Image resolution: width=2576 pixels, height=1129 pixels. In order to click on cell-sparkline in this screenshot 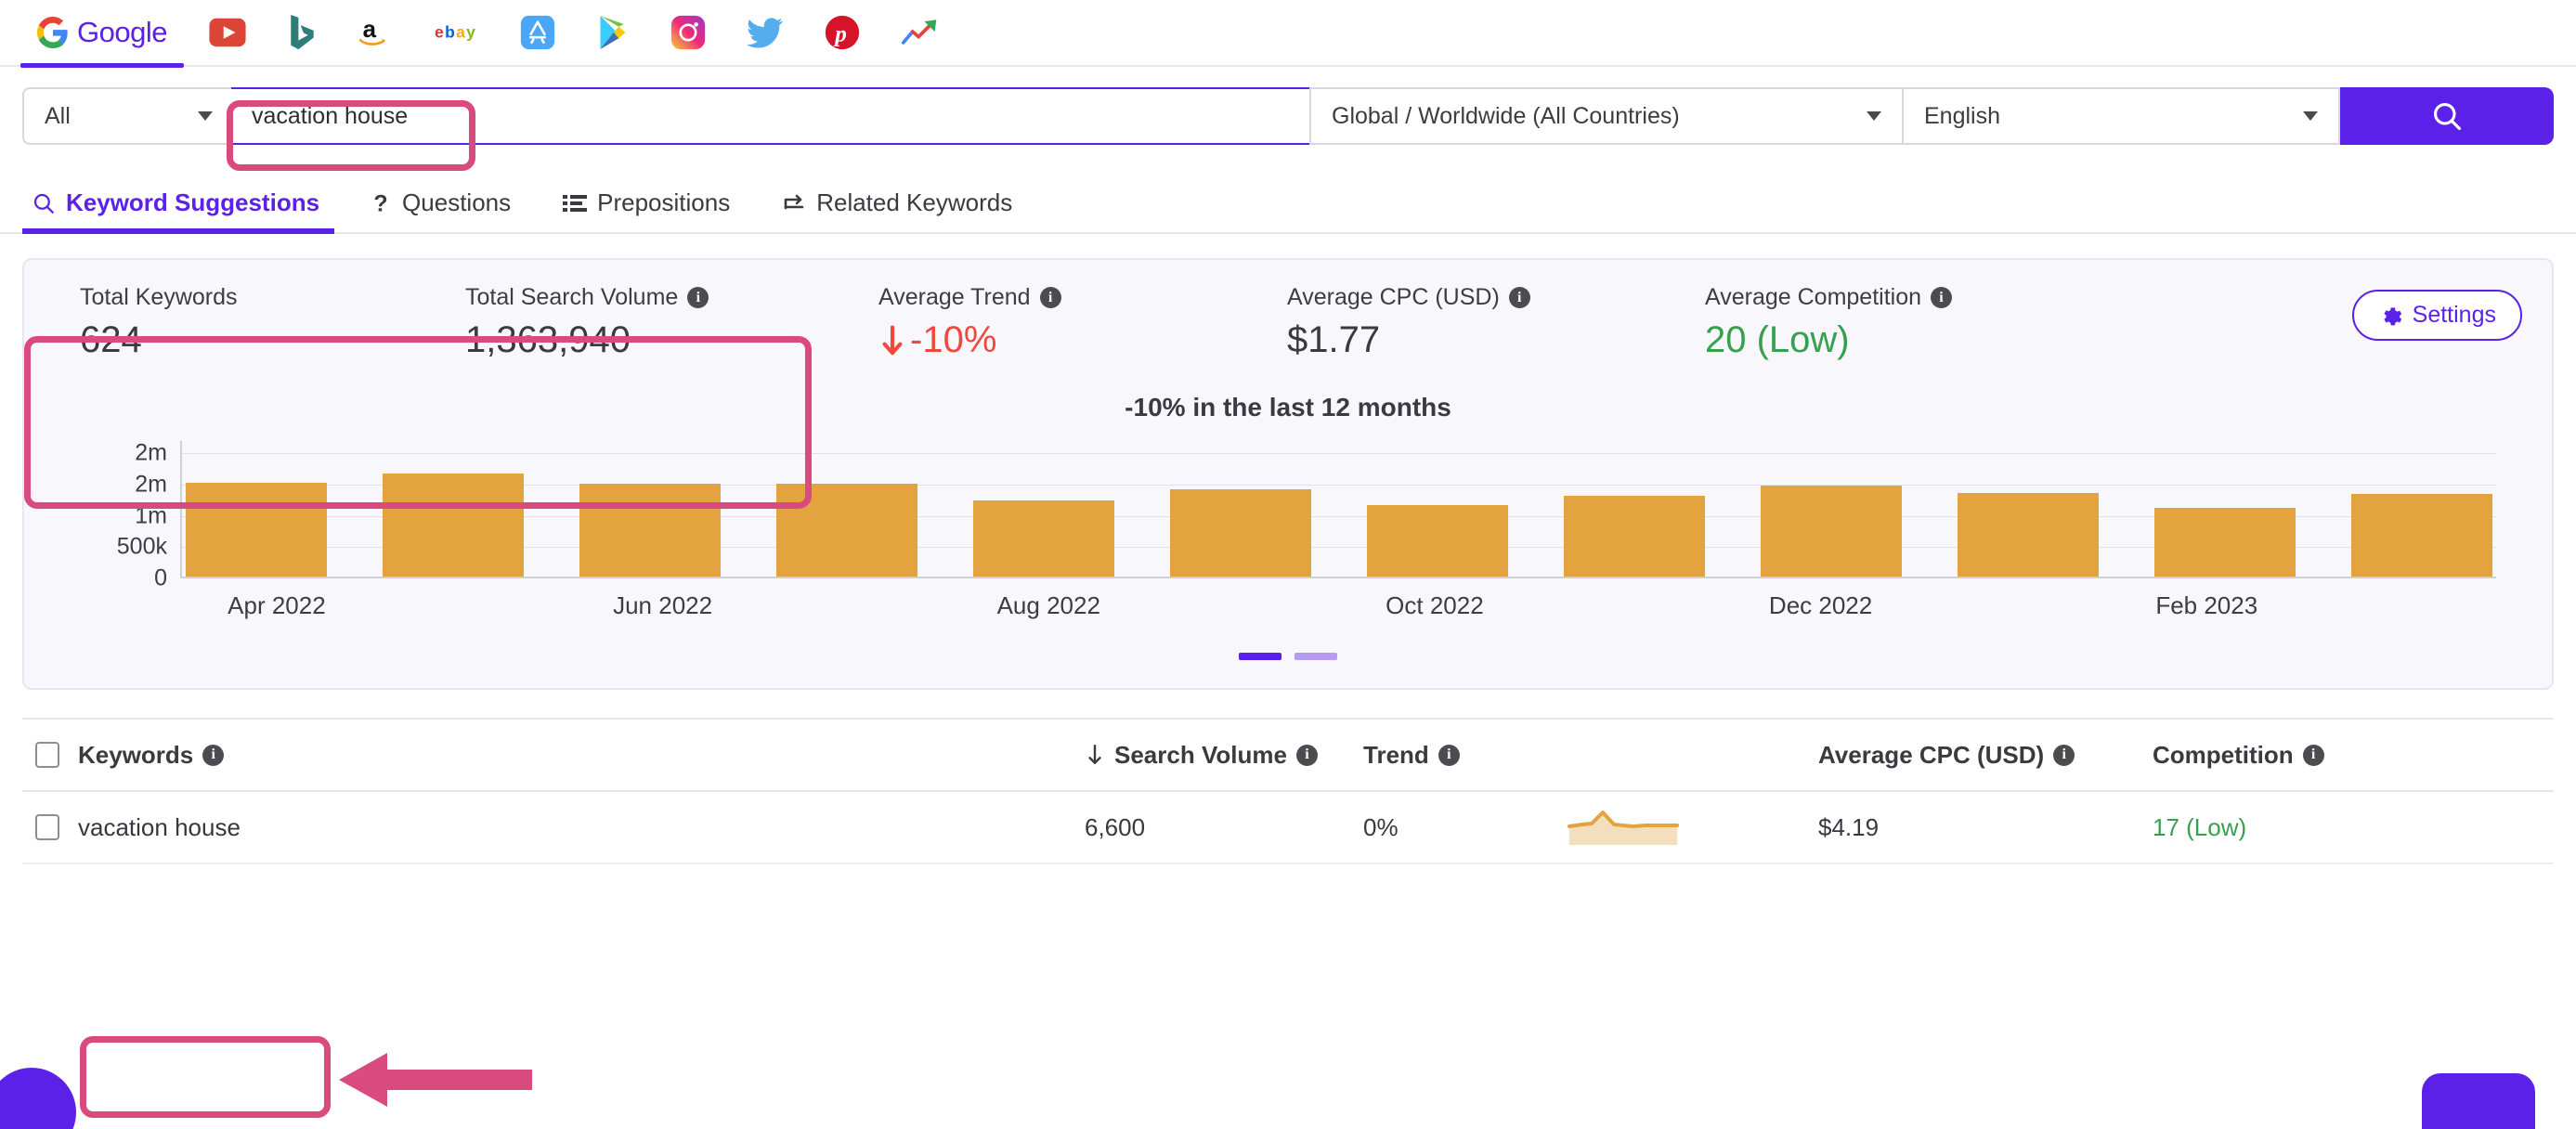, I will do `click(1693, 827)`.